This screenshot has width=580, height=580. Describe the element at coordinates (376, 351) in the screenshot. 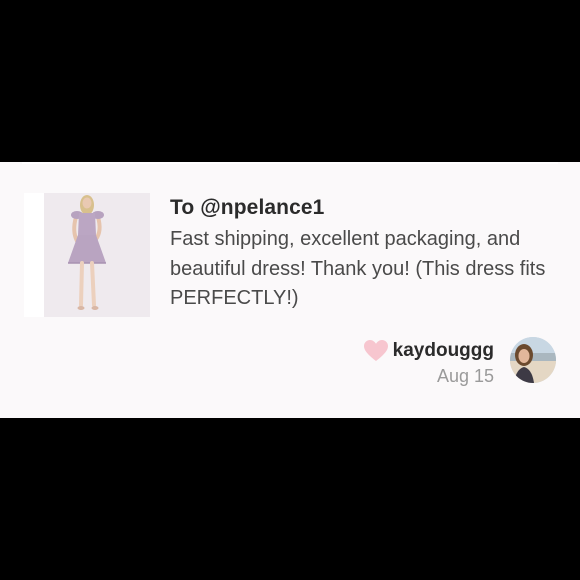

I see `heart-icon` at that location.